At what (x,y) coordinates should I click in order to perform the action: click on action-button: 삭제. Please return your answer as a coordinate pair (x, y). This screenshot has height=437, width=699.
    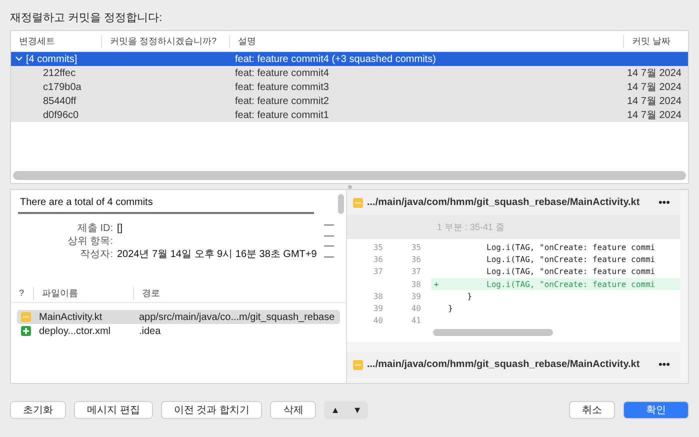
    Looking at the image, I should click on (293, 410).